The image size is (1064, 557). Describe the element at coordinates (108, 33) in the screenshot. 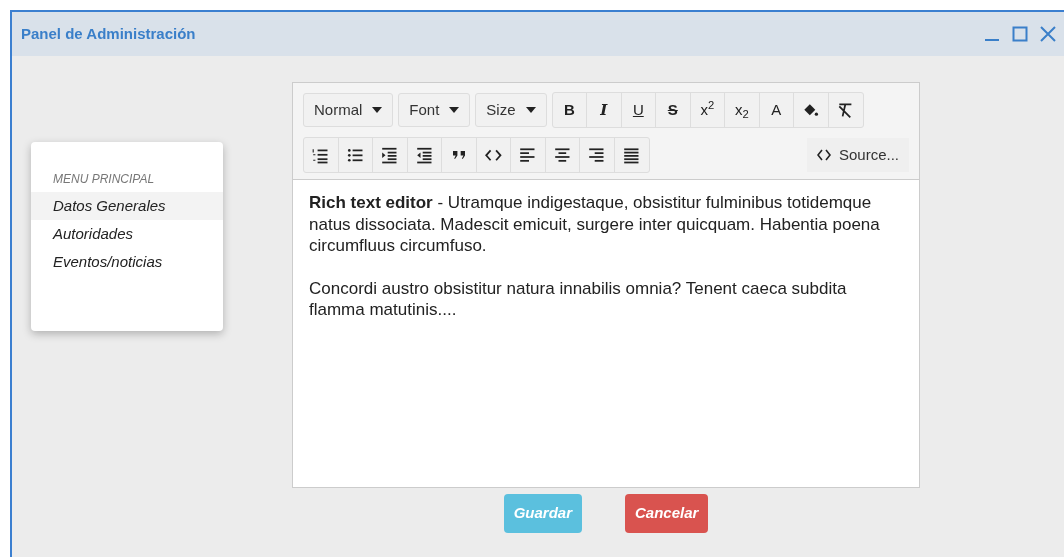

I see `window-title: Panel de Administración` at that location.